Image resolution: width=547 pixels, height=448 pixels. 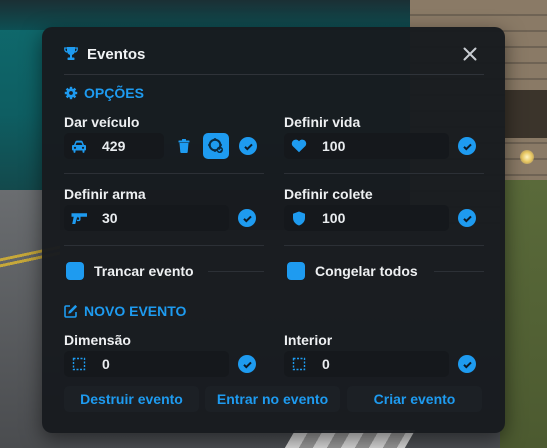 What do you see at coordinates (326, 364) in the screenshot?
I see `interior-value: 0` at bounding box center [326, 364].